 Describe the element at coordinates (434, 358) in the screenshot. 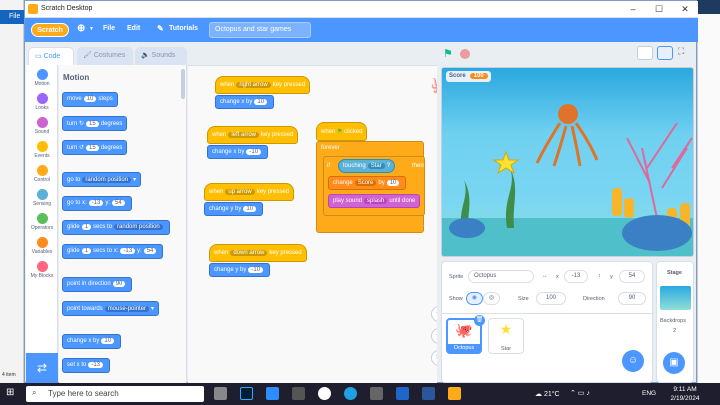

I see `zoom-reset-button: =` at that location.